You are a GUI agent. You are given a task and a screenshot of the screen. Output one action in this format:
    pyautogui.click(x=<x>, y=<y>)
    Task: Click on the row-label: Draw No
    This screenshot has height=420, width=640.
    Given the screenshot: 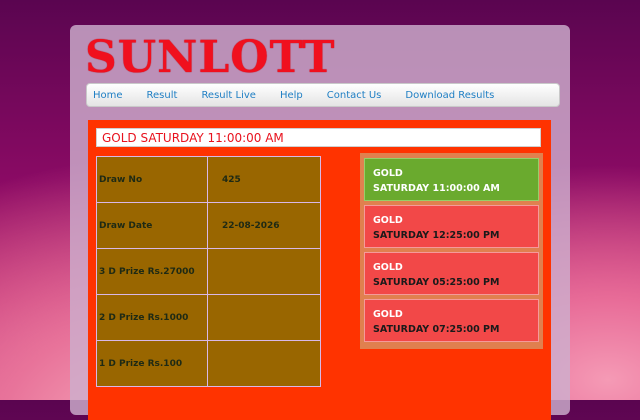 What is the action you would take?
    pyautogui.click(x=152, y=179)
    